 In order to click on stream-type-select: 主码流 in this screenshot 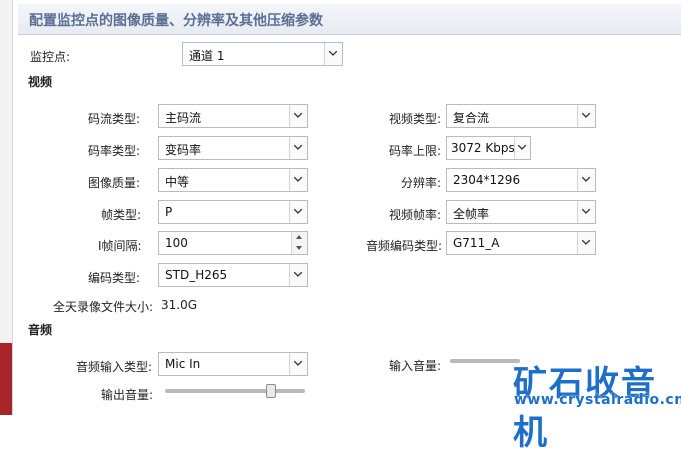, I will do `click(233, 116)`.